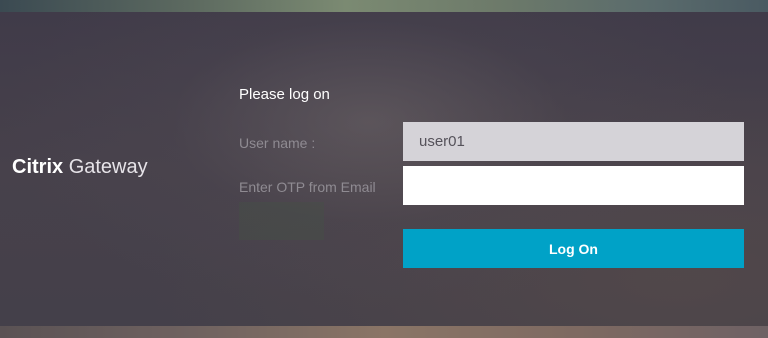 The image size is (768, 338). I want to click on username-input, so click(573, 141).